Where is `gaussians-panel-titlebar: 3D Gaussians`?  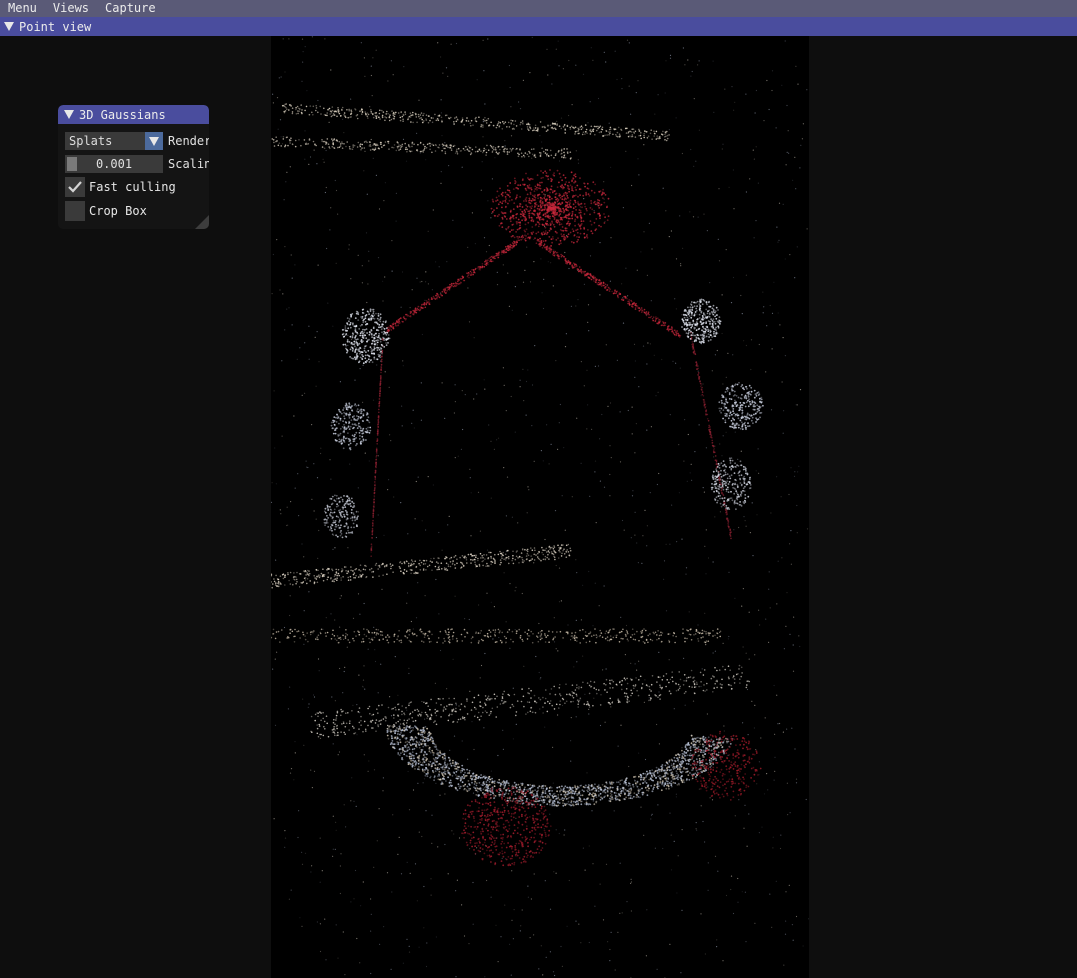 gaussians-panel-titlebar: 3D Gaussians is located at coordinates (133, 114).